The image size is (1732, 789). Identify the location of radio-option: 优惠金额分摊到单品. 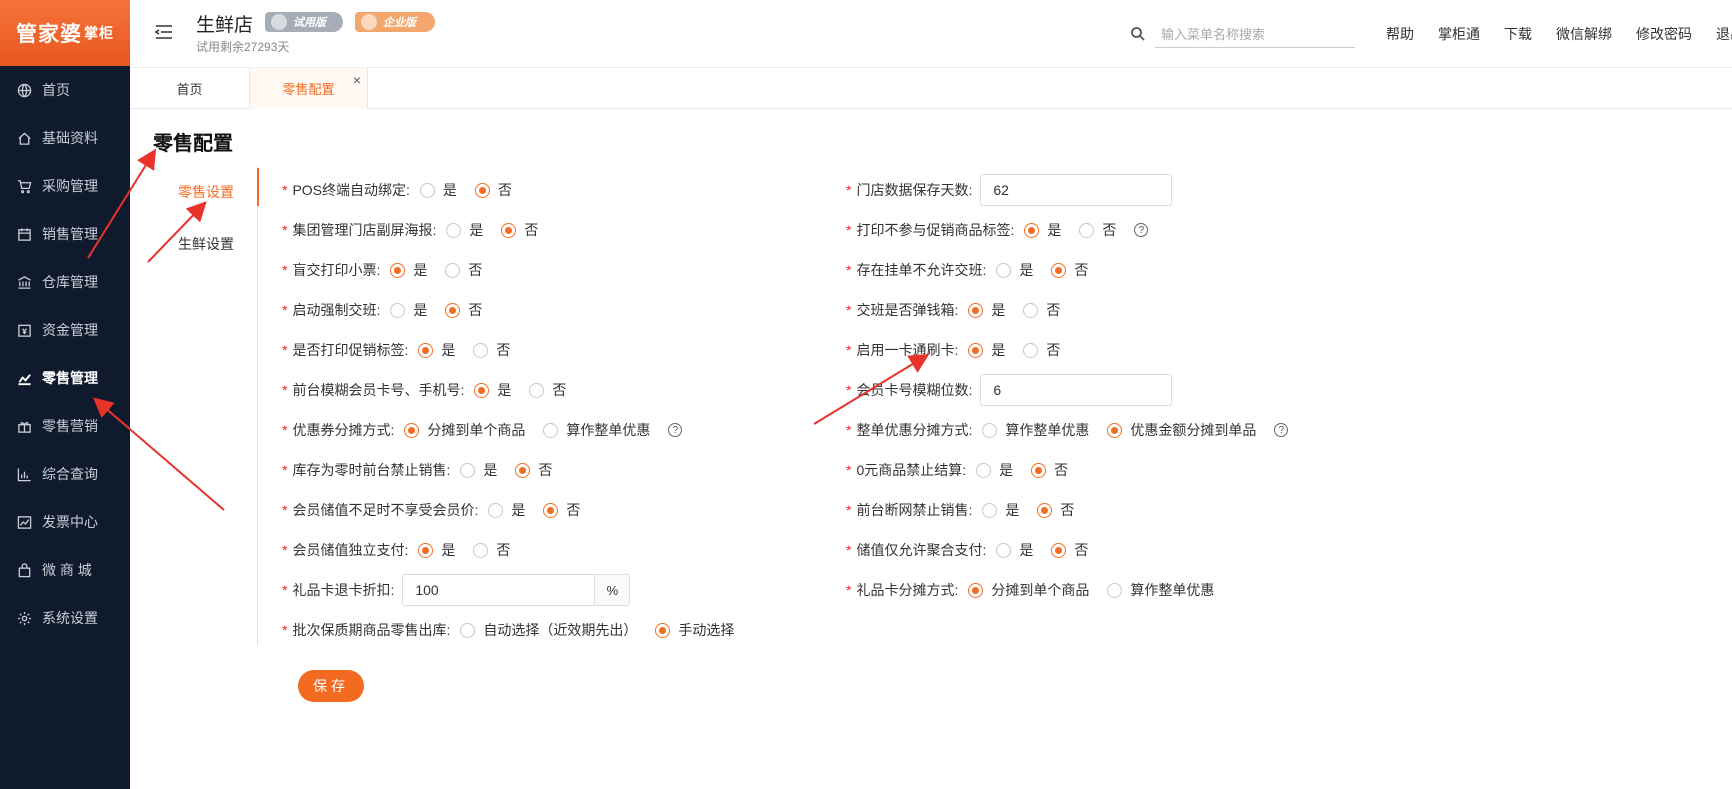
(1181, 430).